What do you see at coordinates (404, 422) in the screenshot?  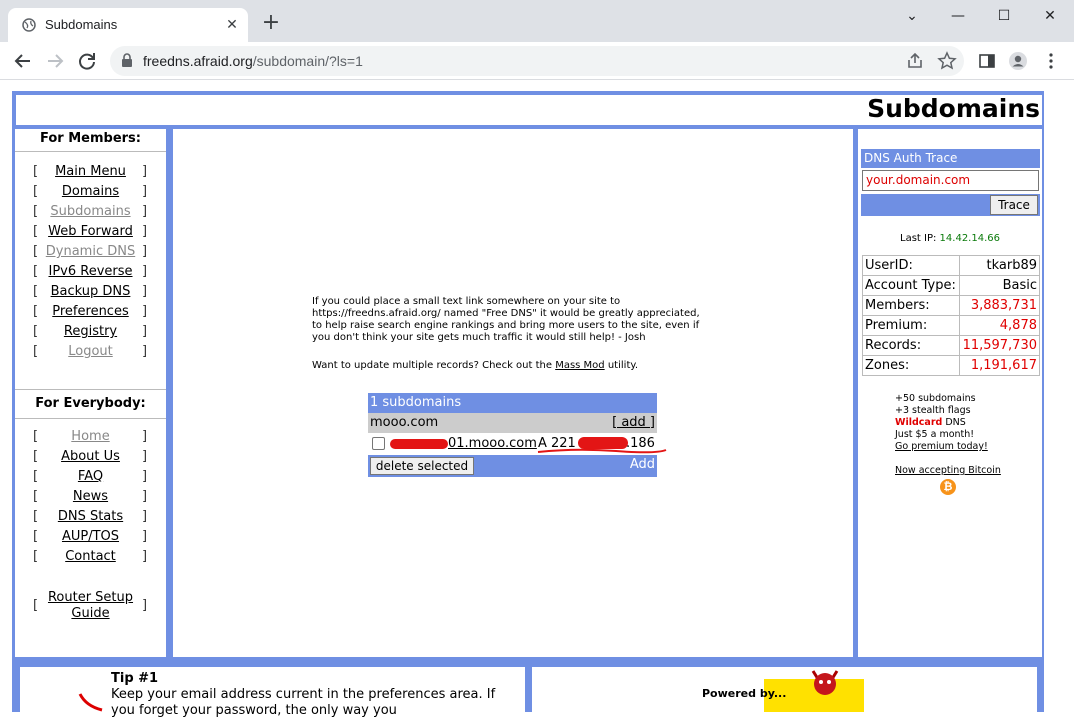 I see `domain-name: mooo.com` at bounding box center [404, 422].